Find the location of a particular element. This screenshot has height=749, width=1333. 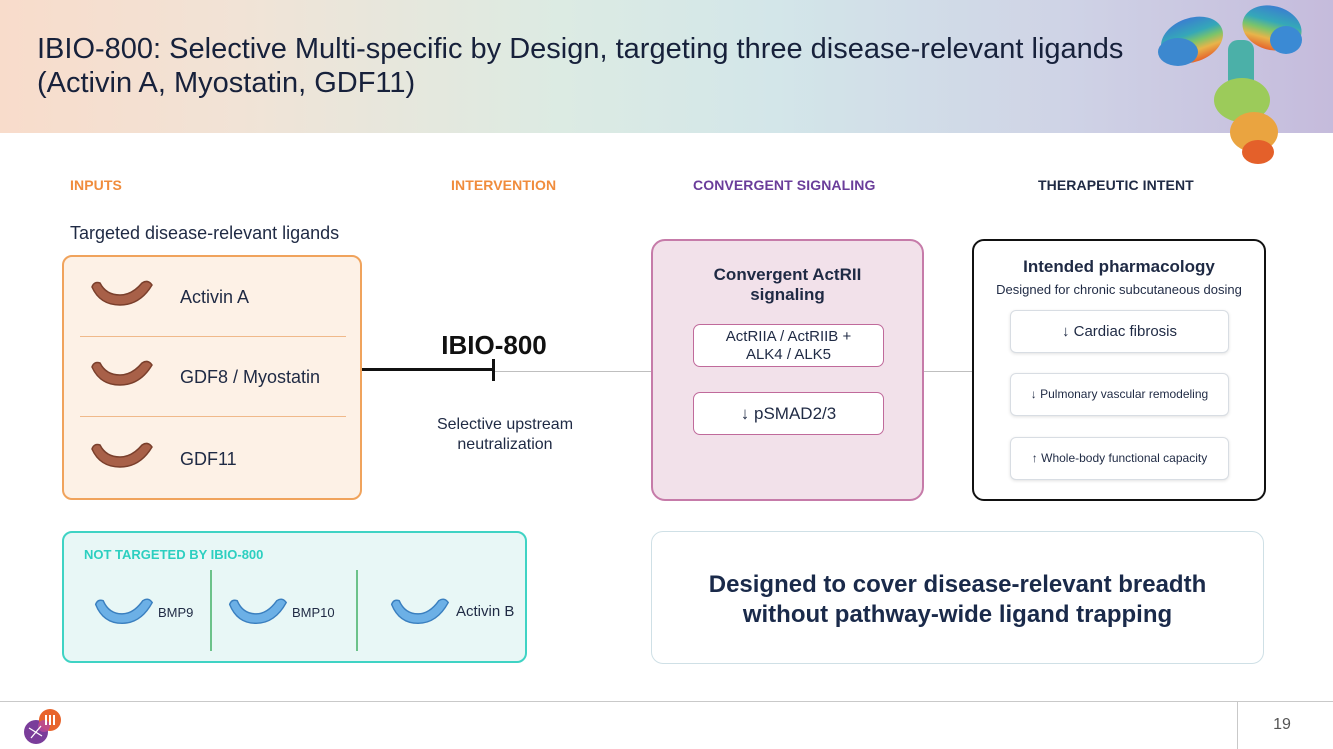

ligand-label: Activin A is located at coordinates (215, 297).